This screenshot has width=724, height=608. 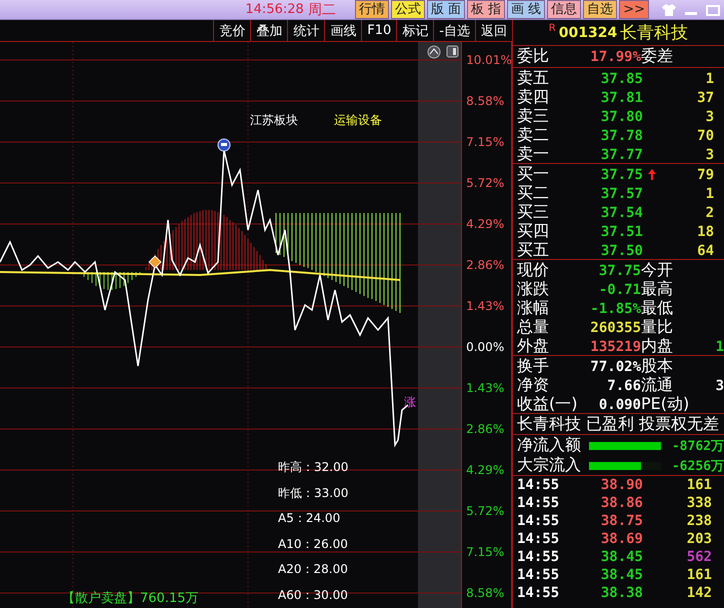 What do you see at coordinates (415, 30) in the screenshot?
I see `toolbar-item: 标记` at bounding box center [415, 30].